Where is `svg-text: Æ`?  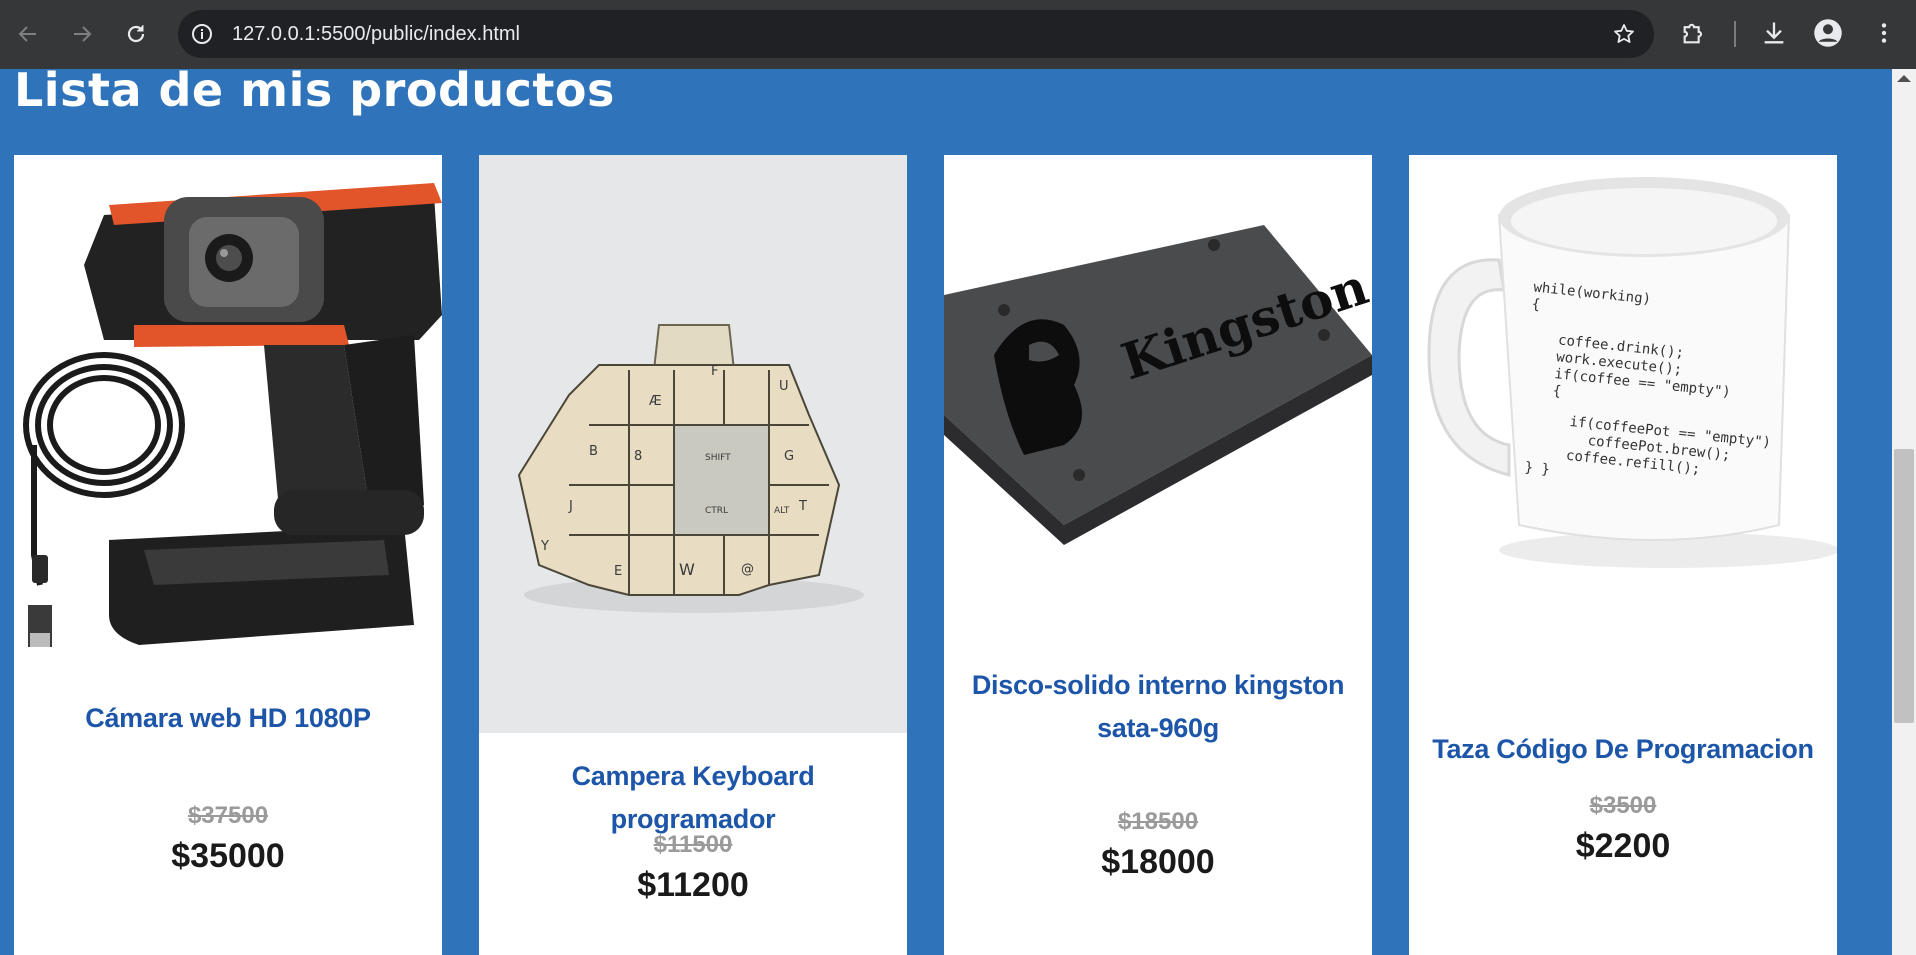 svg-text: Æ is located at coordinates (655, 401).